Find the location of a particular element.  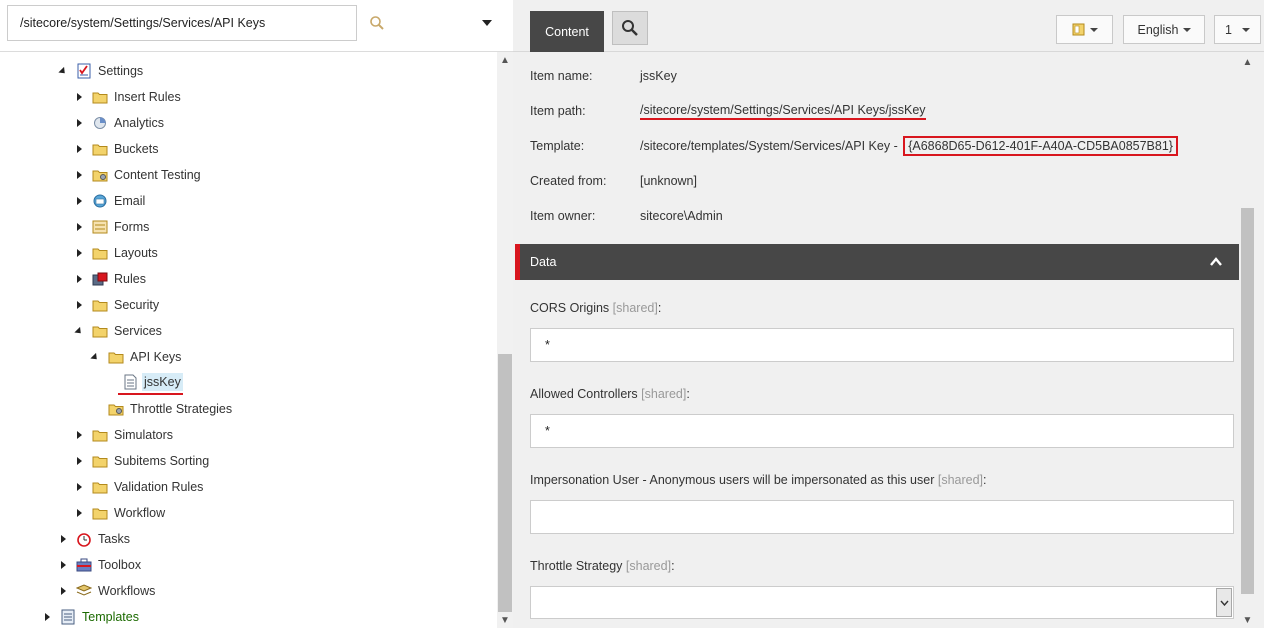

item-name-value: jssKey is located at coordinates (658, 76).